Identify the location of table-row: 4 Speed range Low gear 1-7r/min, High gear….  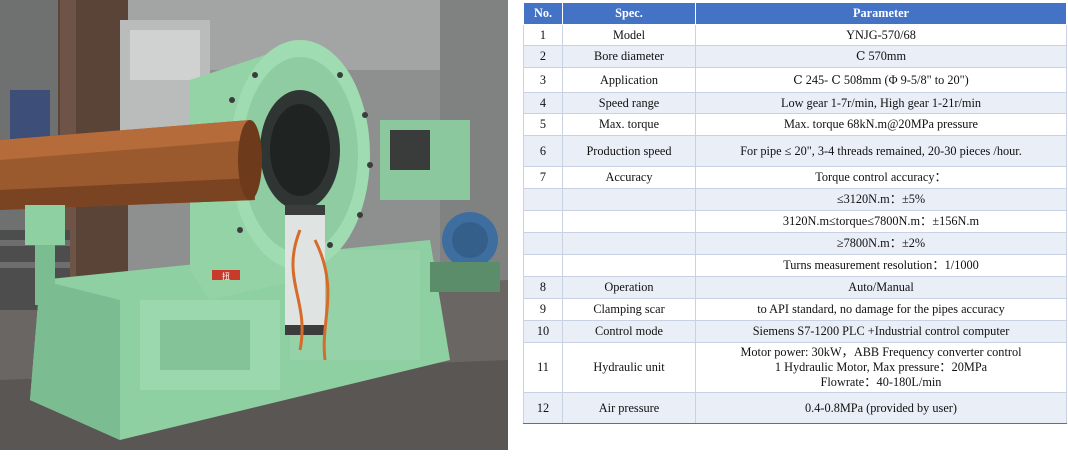
(795, 103).